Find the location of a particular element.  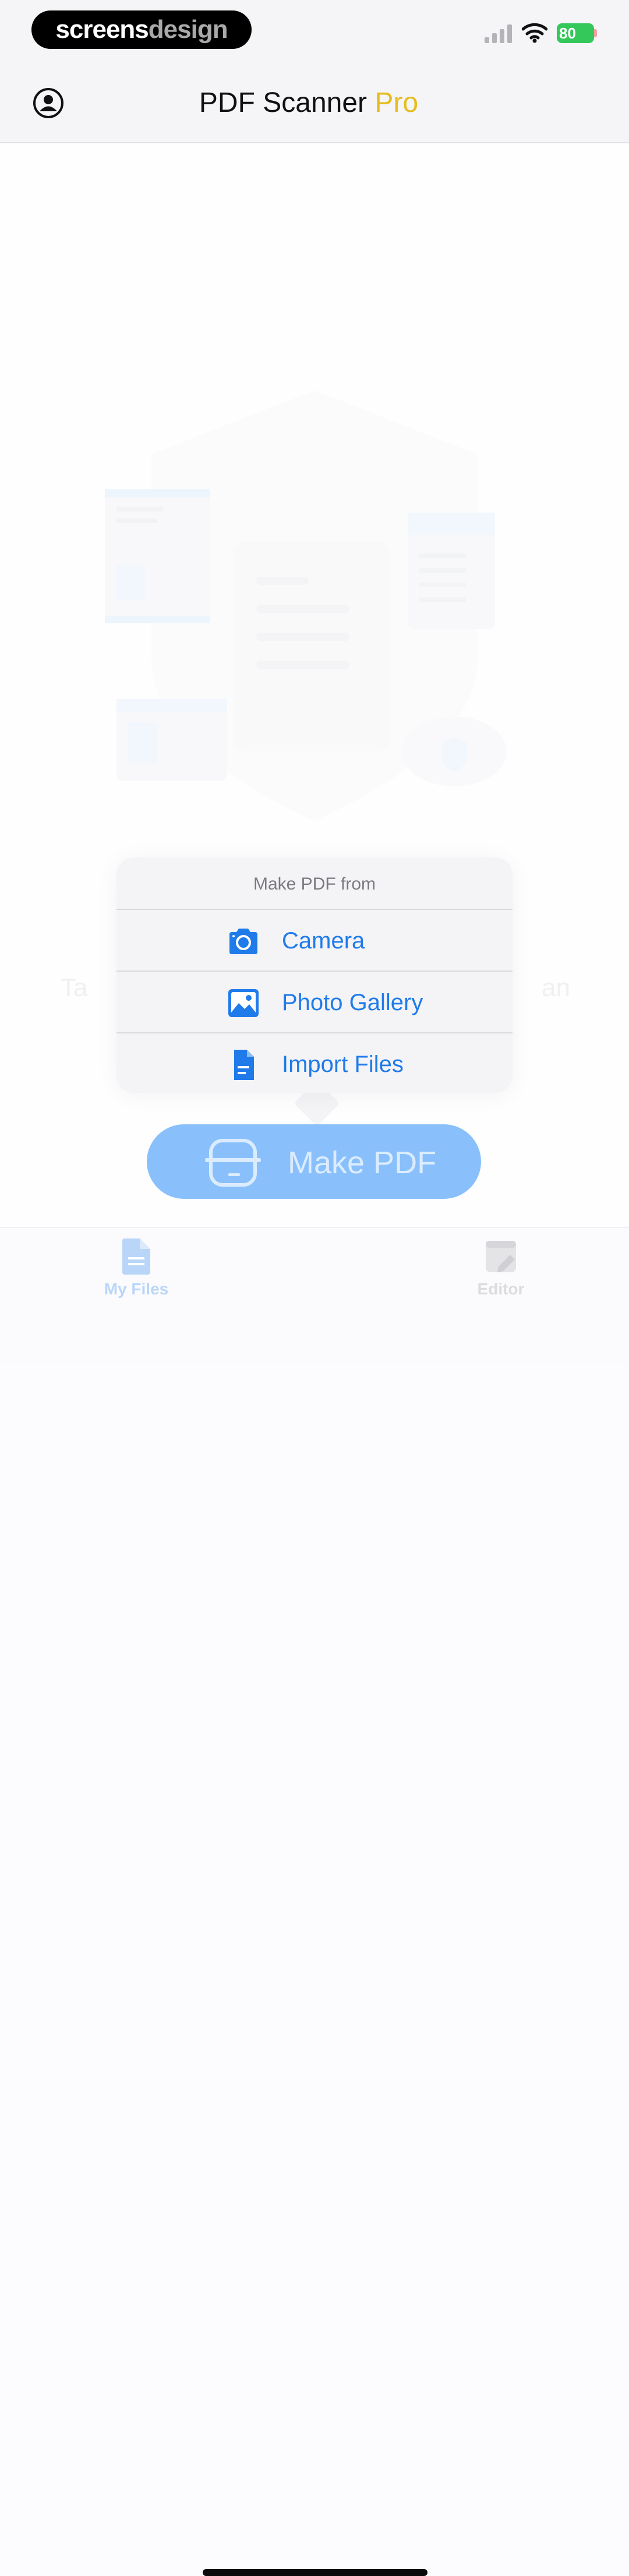

tab-editor: Editor is located at coordinates (501, 1268).